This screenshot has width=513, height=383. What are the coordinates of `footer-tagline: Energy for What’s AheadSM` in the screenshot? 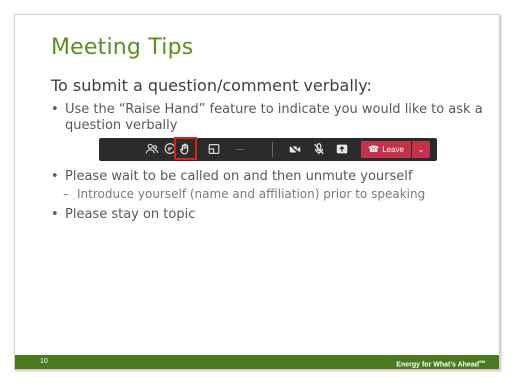 It's located at (440, 362).